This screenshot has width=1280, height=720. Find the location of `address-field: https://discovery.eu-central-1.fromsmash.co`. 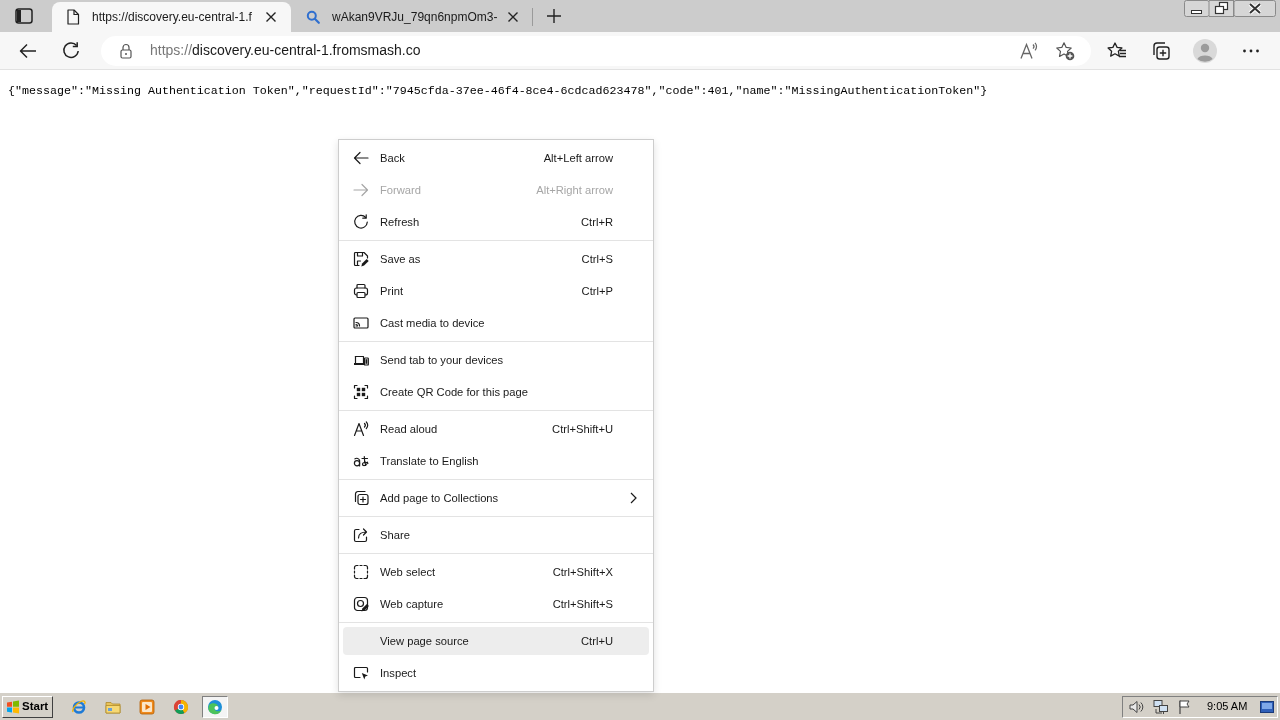

address-field: https://discovery.eu-central-1.fromsmash.co is located at coordinates (596, 50).